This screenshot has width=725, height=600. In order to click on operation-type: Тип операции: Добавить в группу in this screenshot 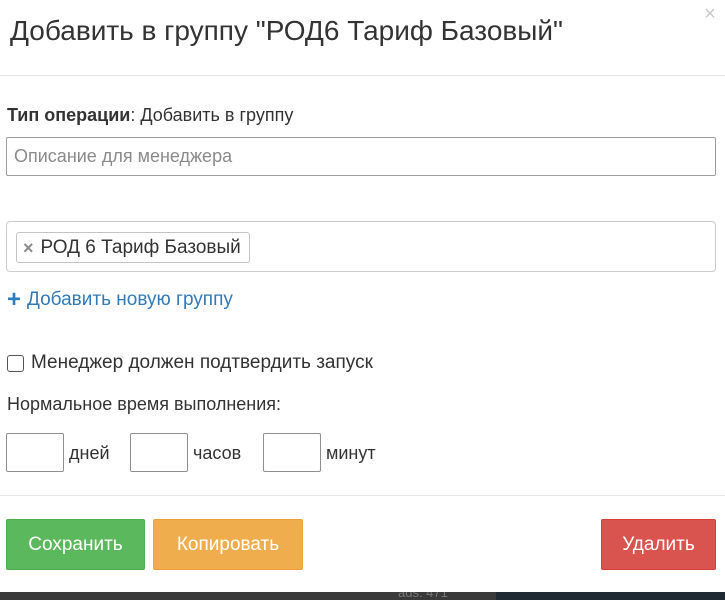, I will do `click(150, 115)`.